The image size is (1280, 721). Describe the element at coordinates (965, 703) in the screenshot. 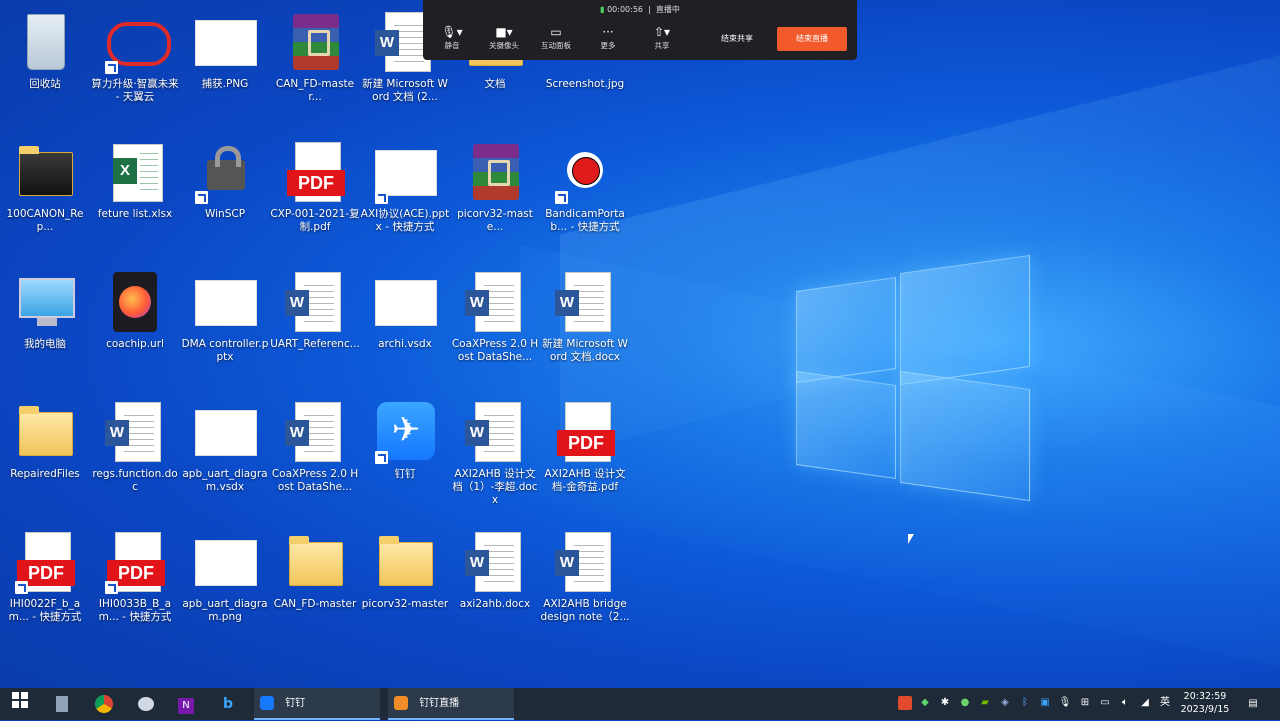

I see `tray-app-icon: ●` at that location.